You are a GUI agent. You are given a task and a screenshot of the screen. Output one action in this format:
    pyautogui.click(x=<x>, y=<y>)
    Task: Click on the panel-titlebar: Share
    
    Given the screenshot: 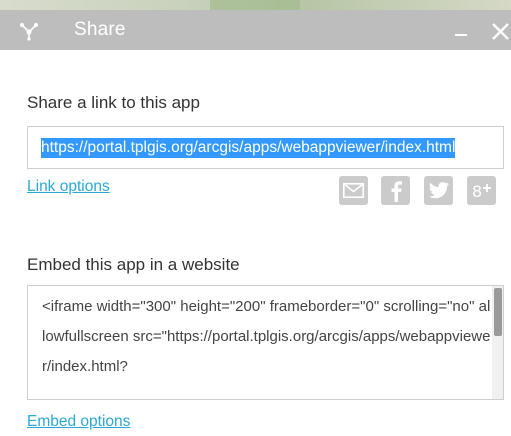 What is the action you would take?
    pyautogui.click(x=255, y=30)
    